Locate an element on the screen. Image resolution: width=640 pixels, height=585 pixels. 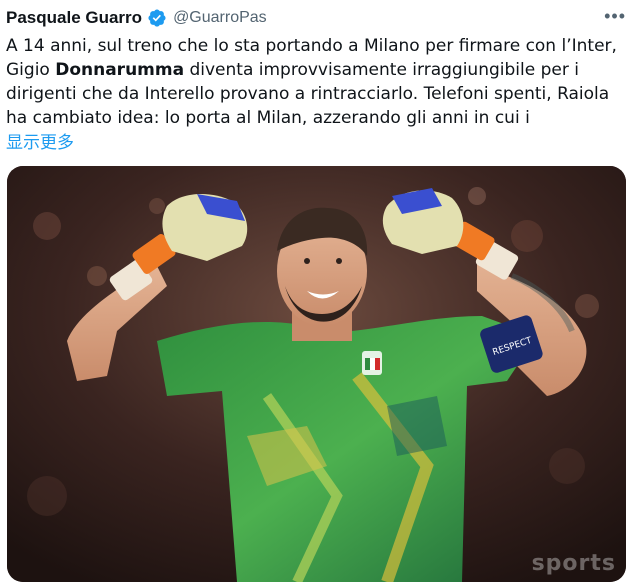
show-more-link: 显示更多 is located at coordinates (40, 140).